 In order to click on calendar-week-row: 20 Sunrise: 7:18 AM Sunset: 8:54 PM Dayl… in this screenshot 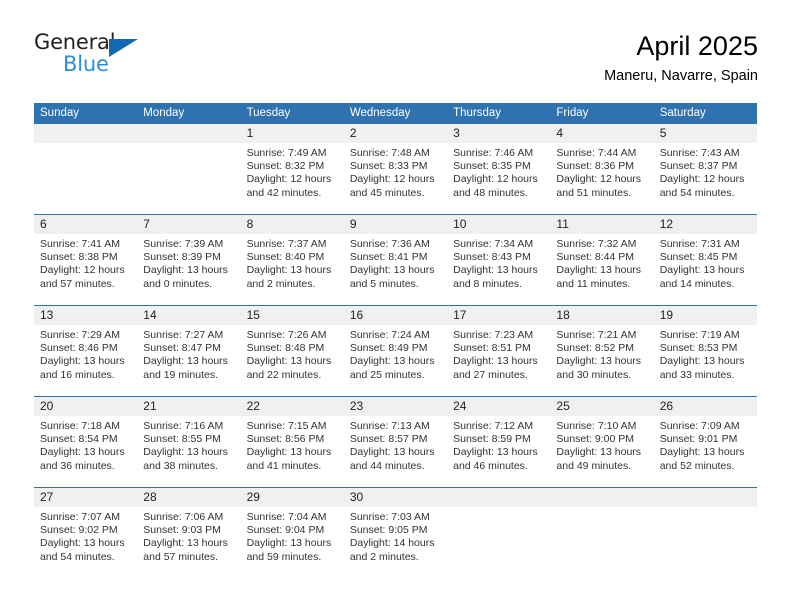, I will do `click(395, 441)`.